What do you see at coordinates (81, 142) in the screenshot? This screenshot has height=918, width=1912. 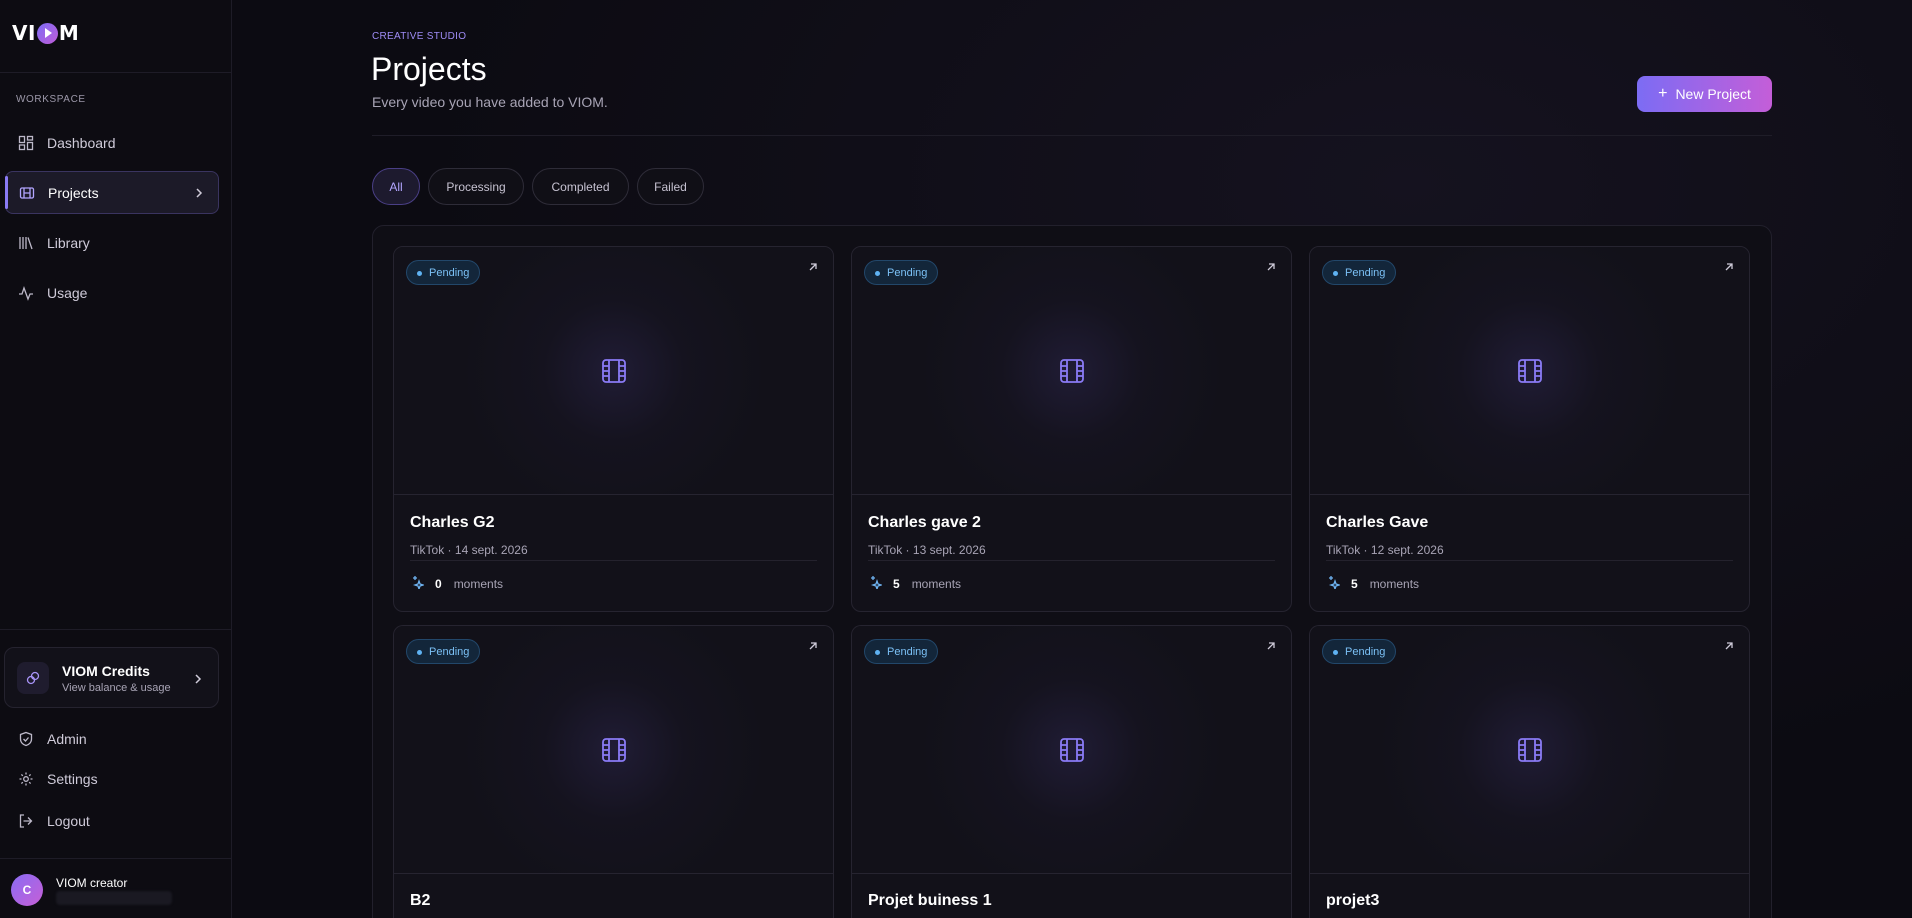 I see `sidebar-item-label: Dashboard` at bounding box center [81, 142].